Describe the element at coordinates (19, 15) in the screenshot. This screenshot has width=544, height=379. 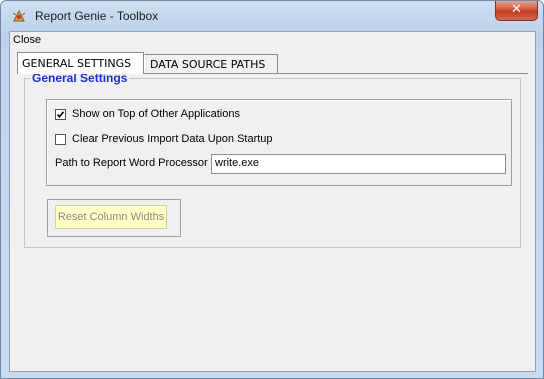
I see `report-genie-app-icon` at that location.